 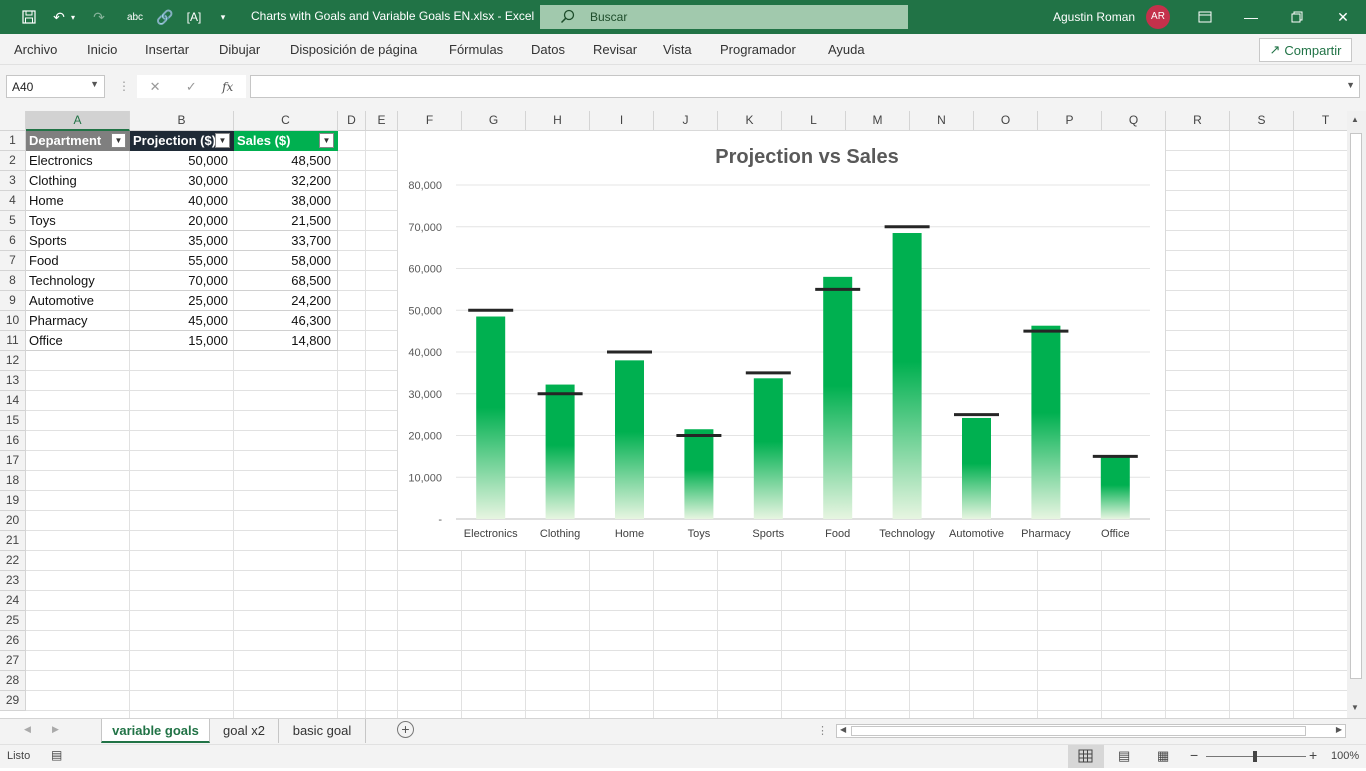 What do you see at coordinates (13, 501) in the screenshot?
I see `row-header-19: 19` at bounding box center [13, 501].